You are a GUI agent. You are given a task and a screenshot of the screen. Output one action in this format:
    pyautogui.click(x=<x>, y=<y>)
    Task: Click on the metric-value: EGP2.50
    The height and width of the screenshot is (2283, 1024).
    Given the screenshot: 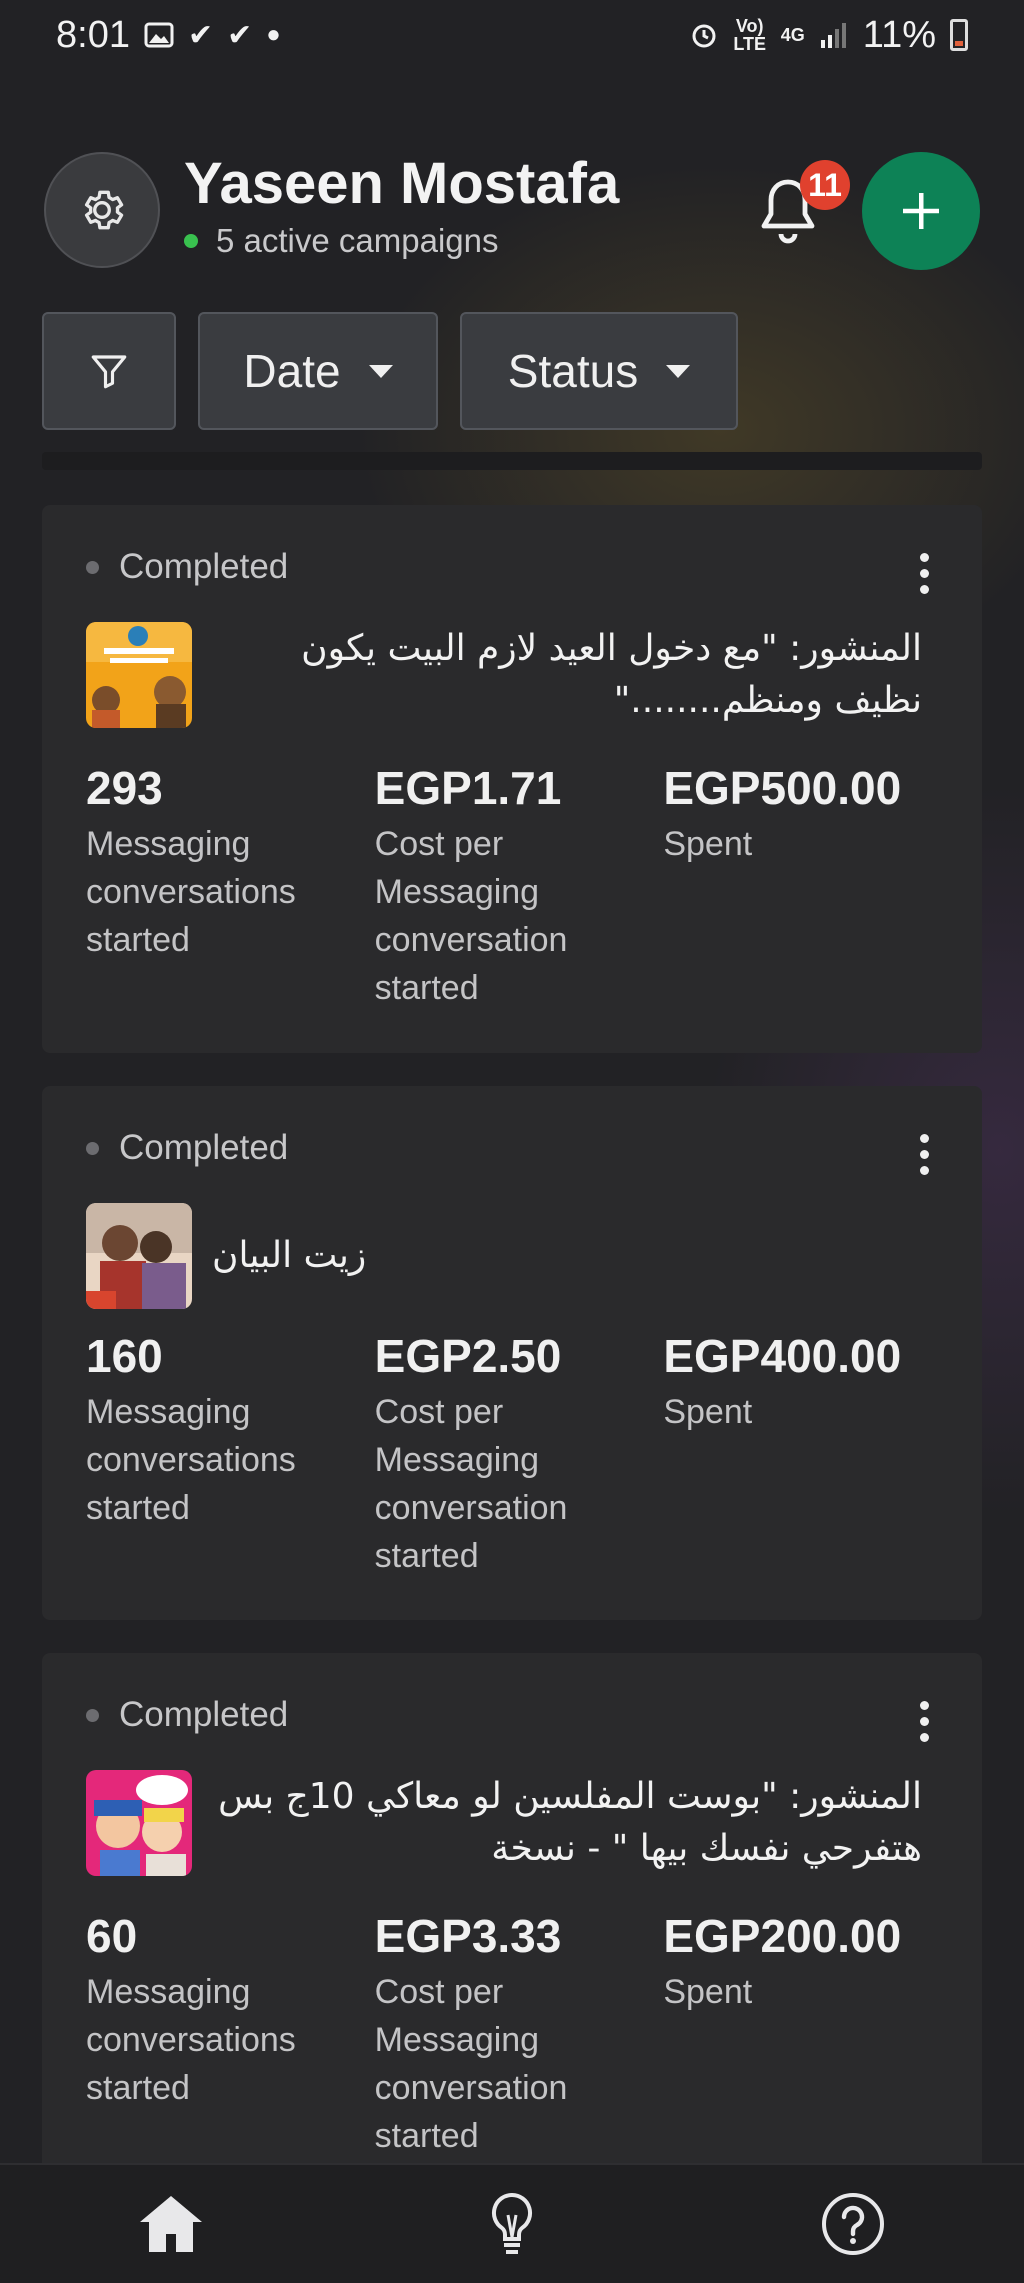 What is the action you would take?
    pyautogui.click(x=468, y=1356)
    